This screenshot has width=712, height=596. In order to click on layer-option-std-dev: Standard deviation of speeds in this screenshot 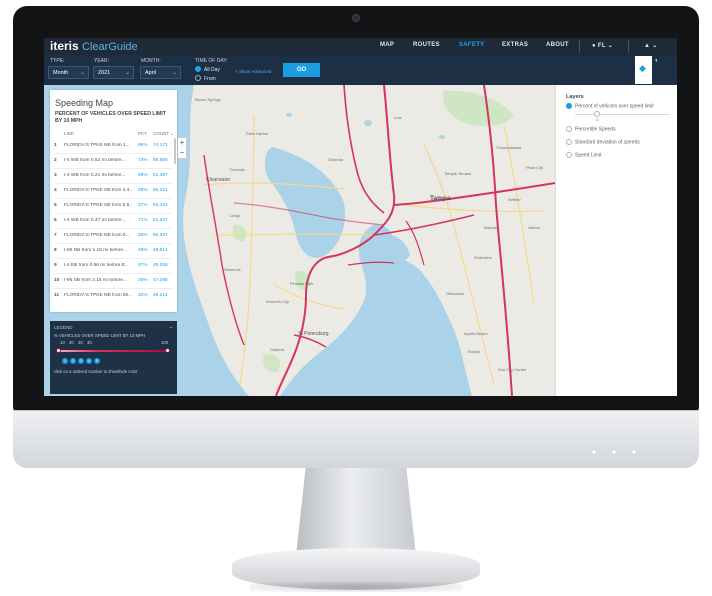, I will do `click(603, 142)`.